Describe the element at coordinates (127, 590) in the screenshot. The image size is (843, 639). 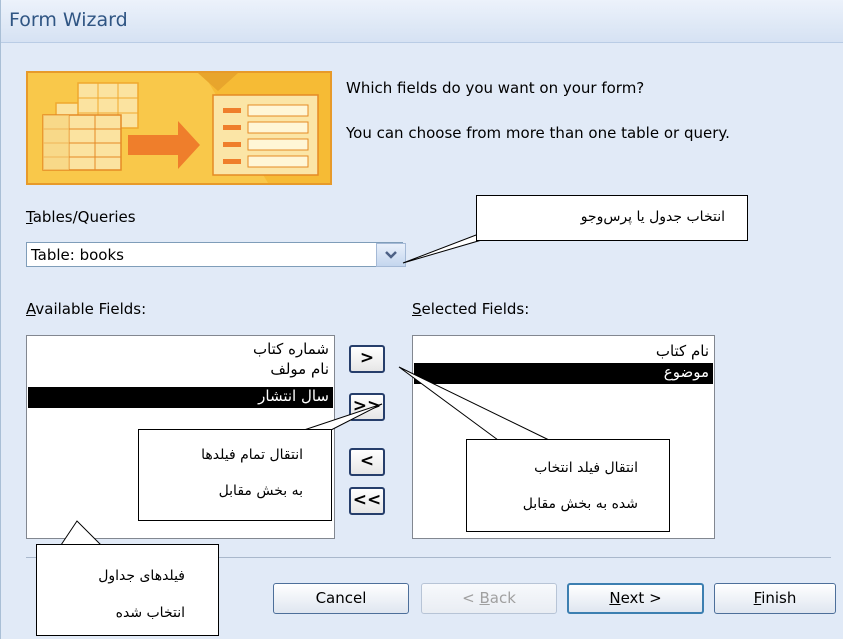
I see `callout-fields: فیلدهای جداول انتخاب شده` at that location.